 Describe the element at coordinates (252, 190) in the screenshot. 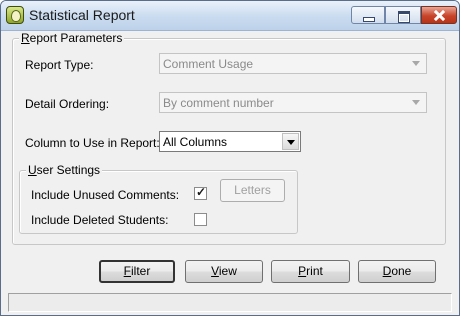

I see `letters-button: Letters` at that location.